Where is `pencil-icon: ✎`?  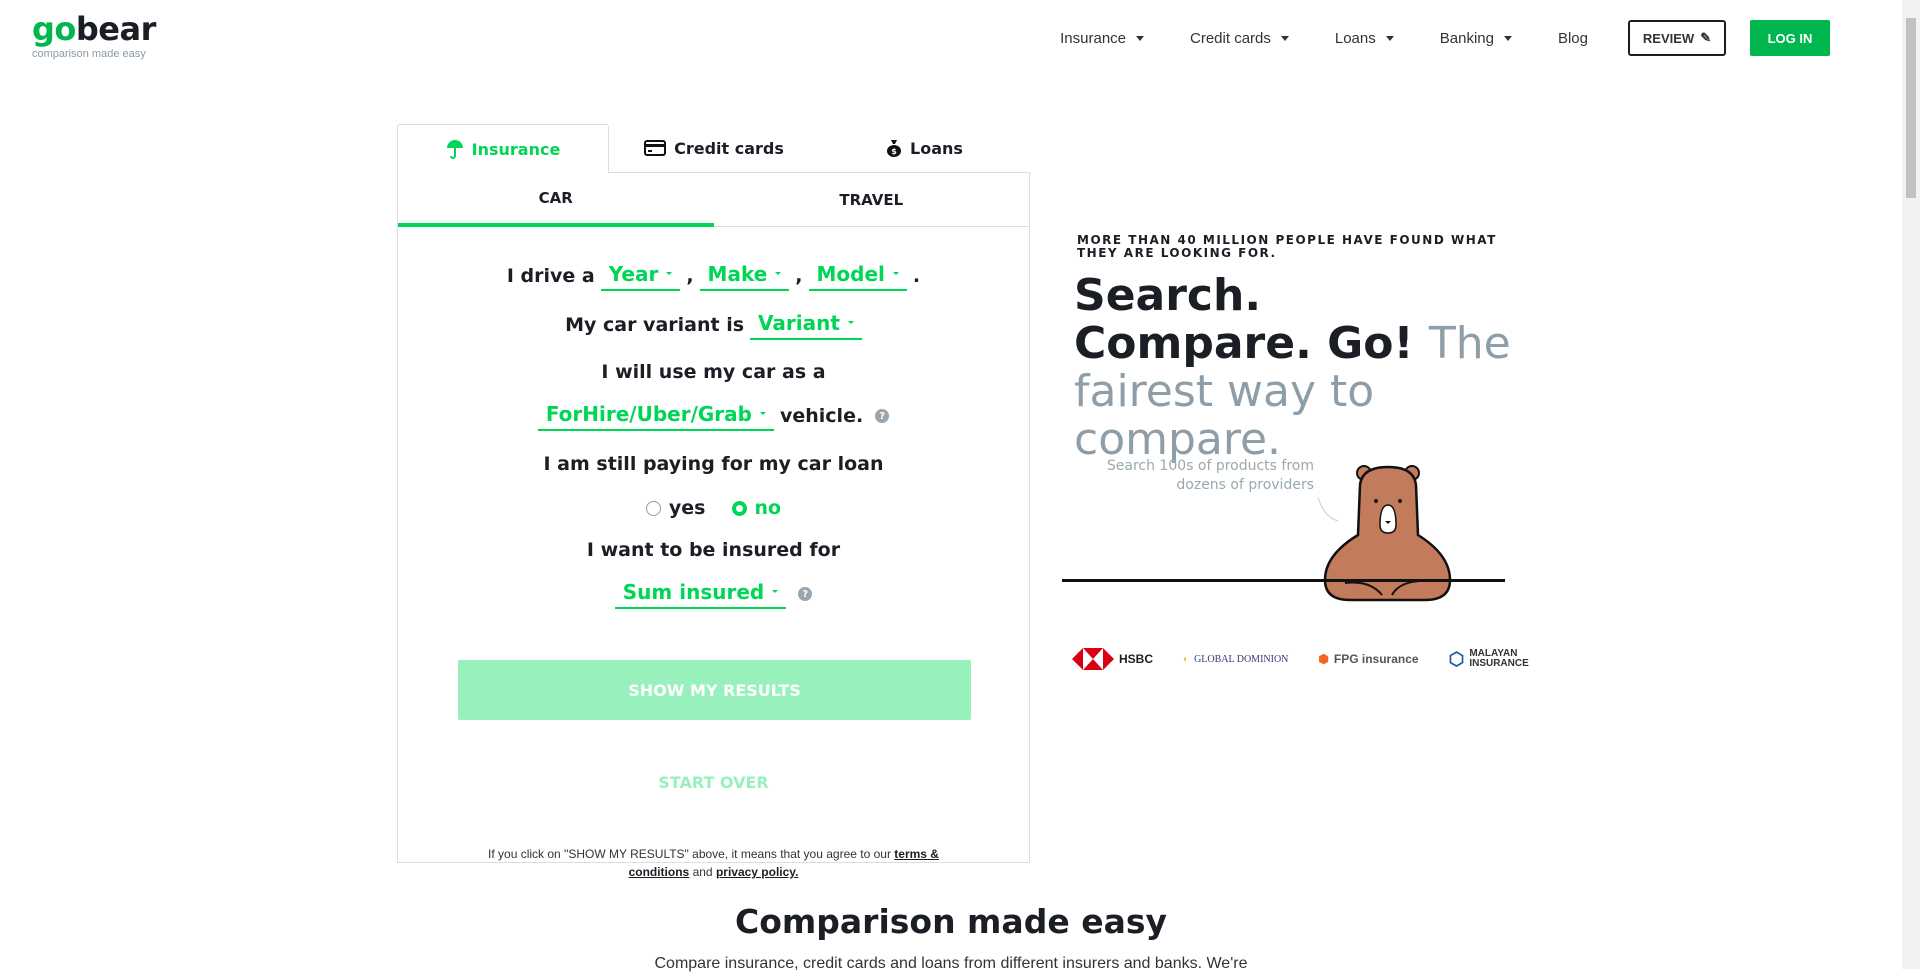 pencil-icon: ✎ is located at coordinates (1706, 37).